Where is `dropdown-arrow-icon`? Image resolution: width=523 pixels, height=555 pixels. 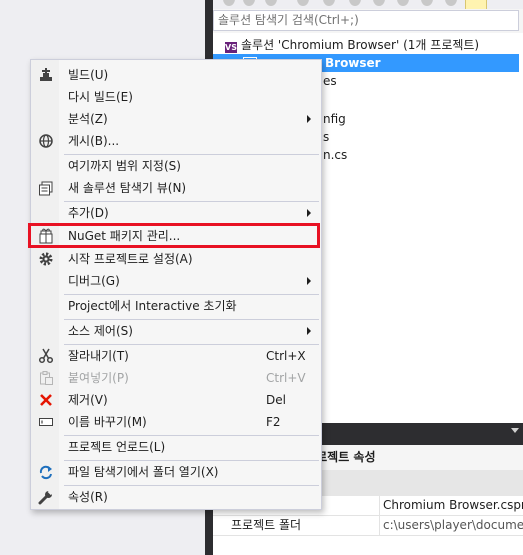
dropdown-arrow-icon is located at coordinates (515, 430).